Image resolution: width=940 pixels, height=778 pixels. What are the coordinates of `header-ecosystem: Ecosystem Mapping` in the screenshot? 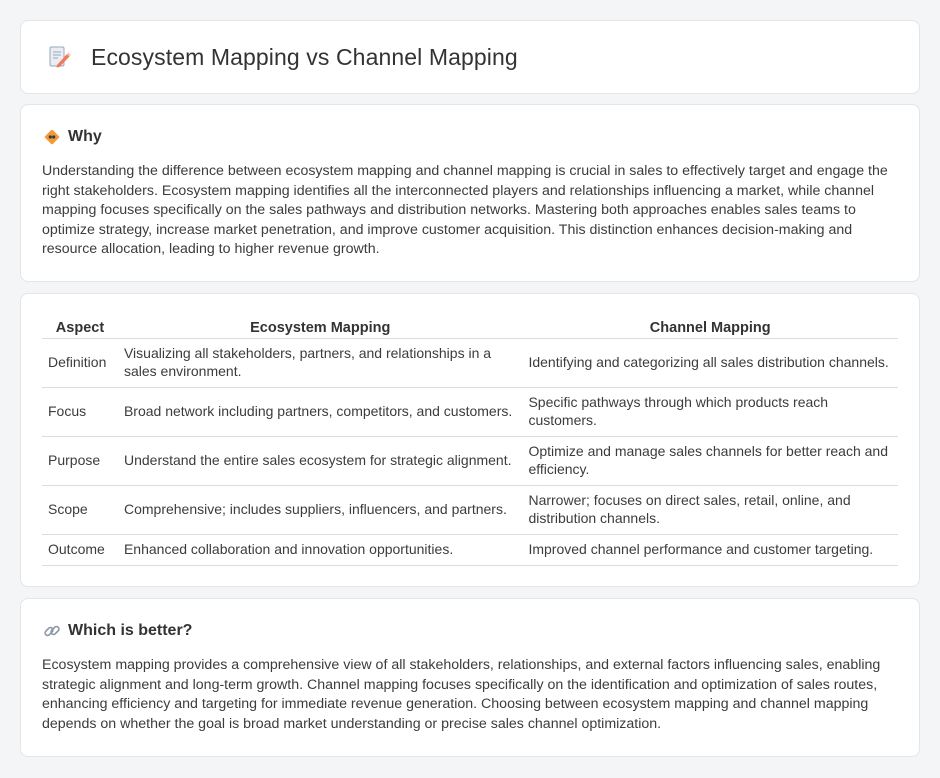 It's located at (320, 327).